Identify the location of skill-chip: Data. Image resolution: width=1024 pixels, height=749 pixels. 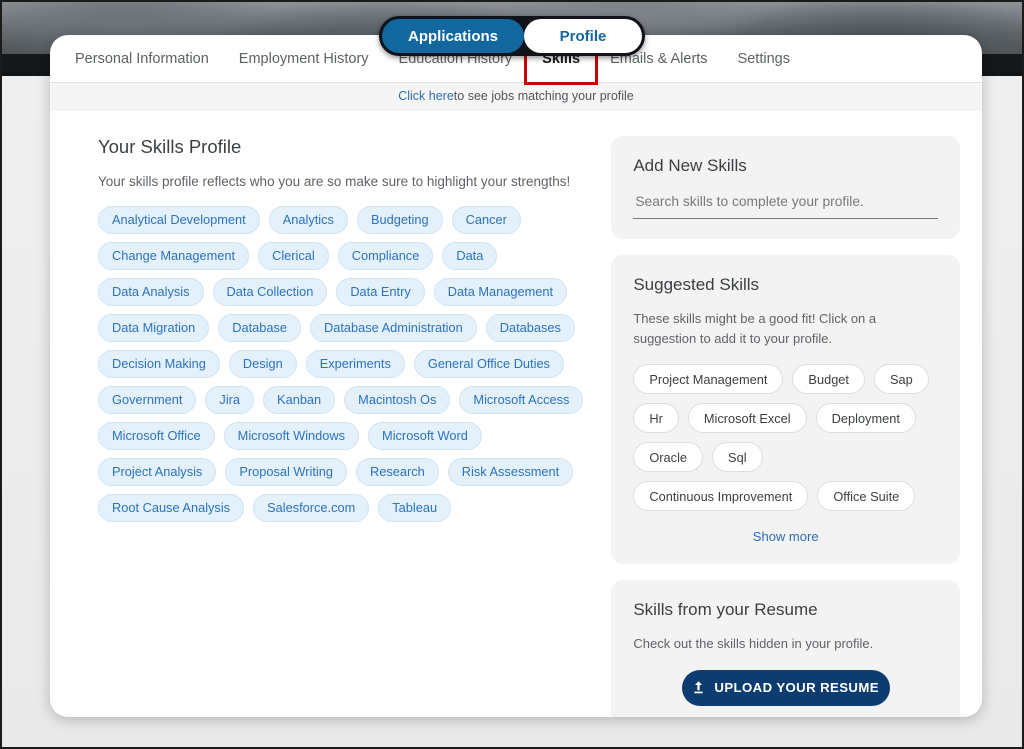
(470, 255).